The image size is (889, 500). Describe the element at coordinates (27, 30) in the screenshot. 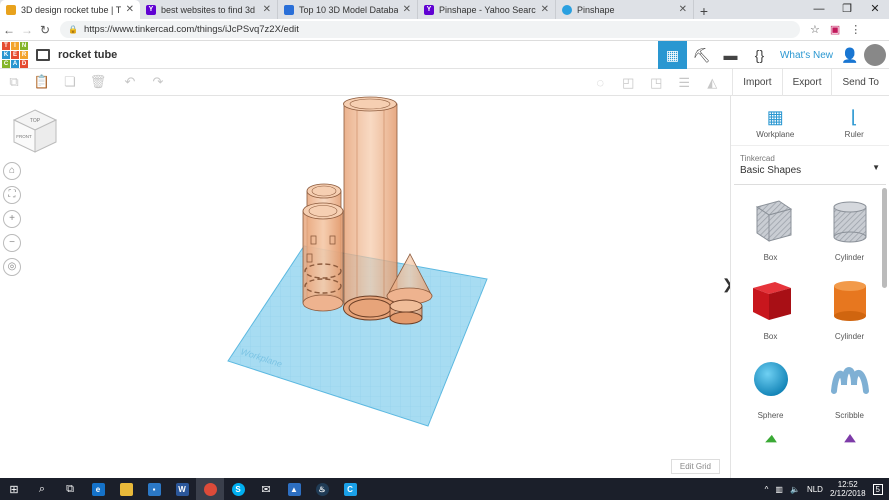

I see `forward-icon: →` at that location.